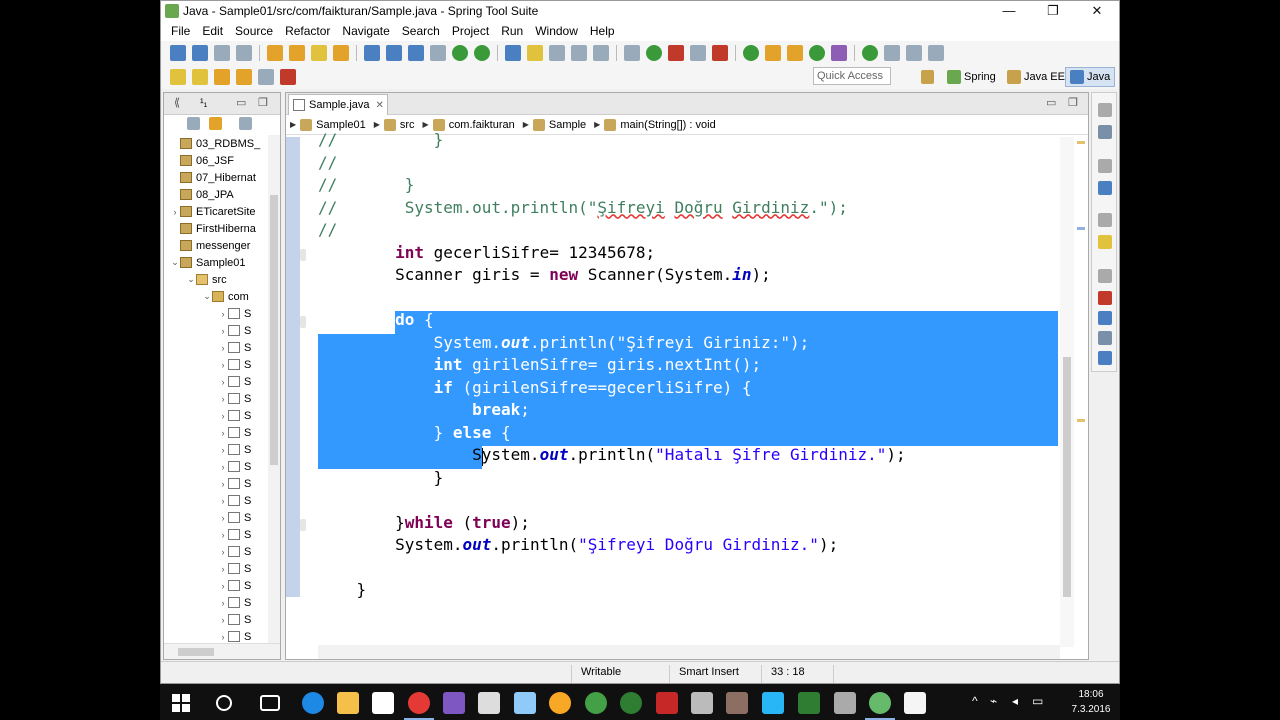  Describe the element at coordinates (213, 211) in the screenshot. I see `tree-item: › ETicaretSite` at that location.